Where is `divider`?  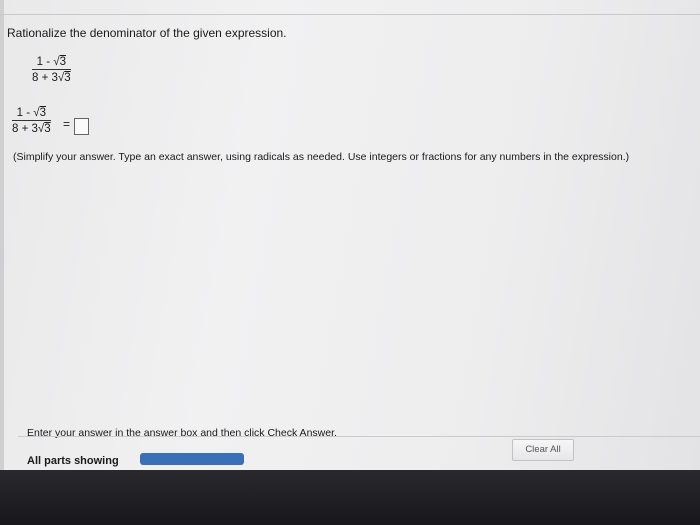 divider is located at coordinates (350, 14).